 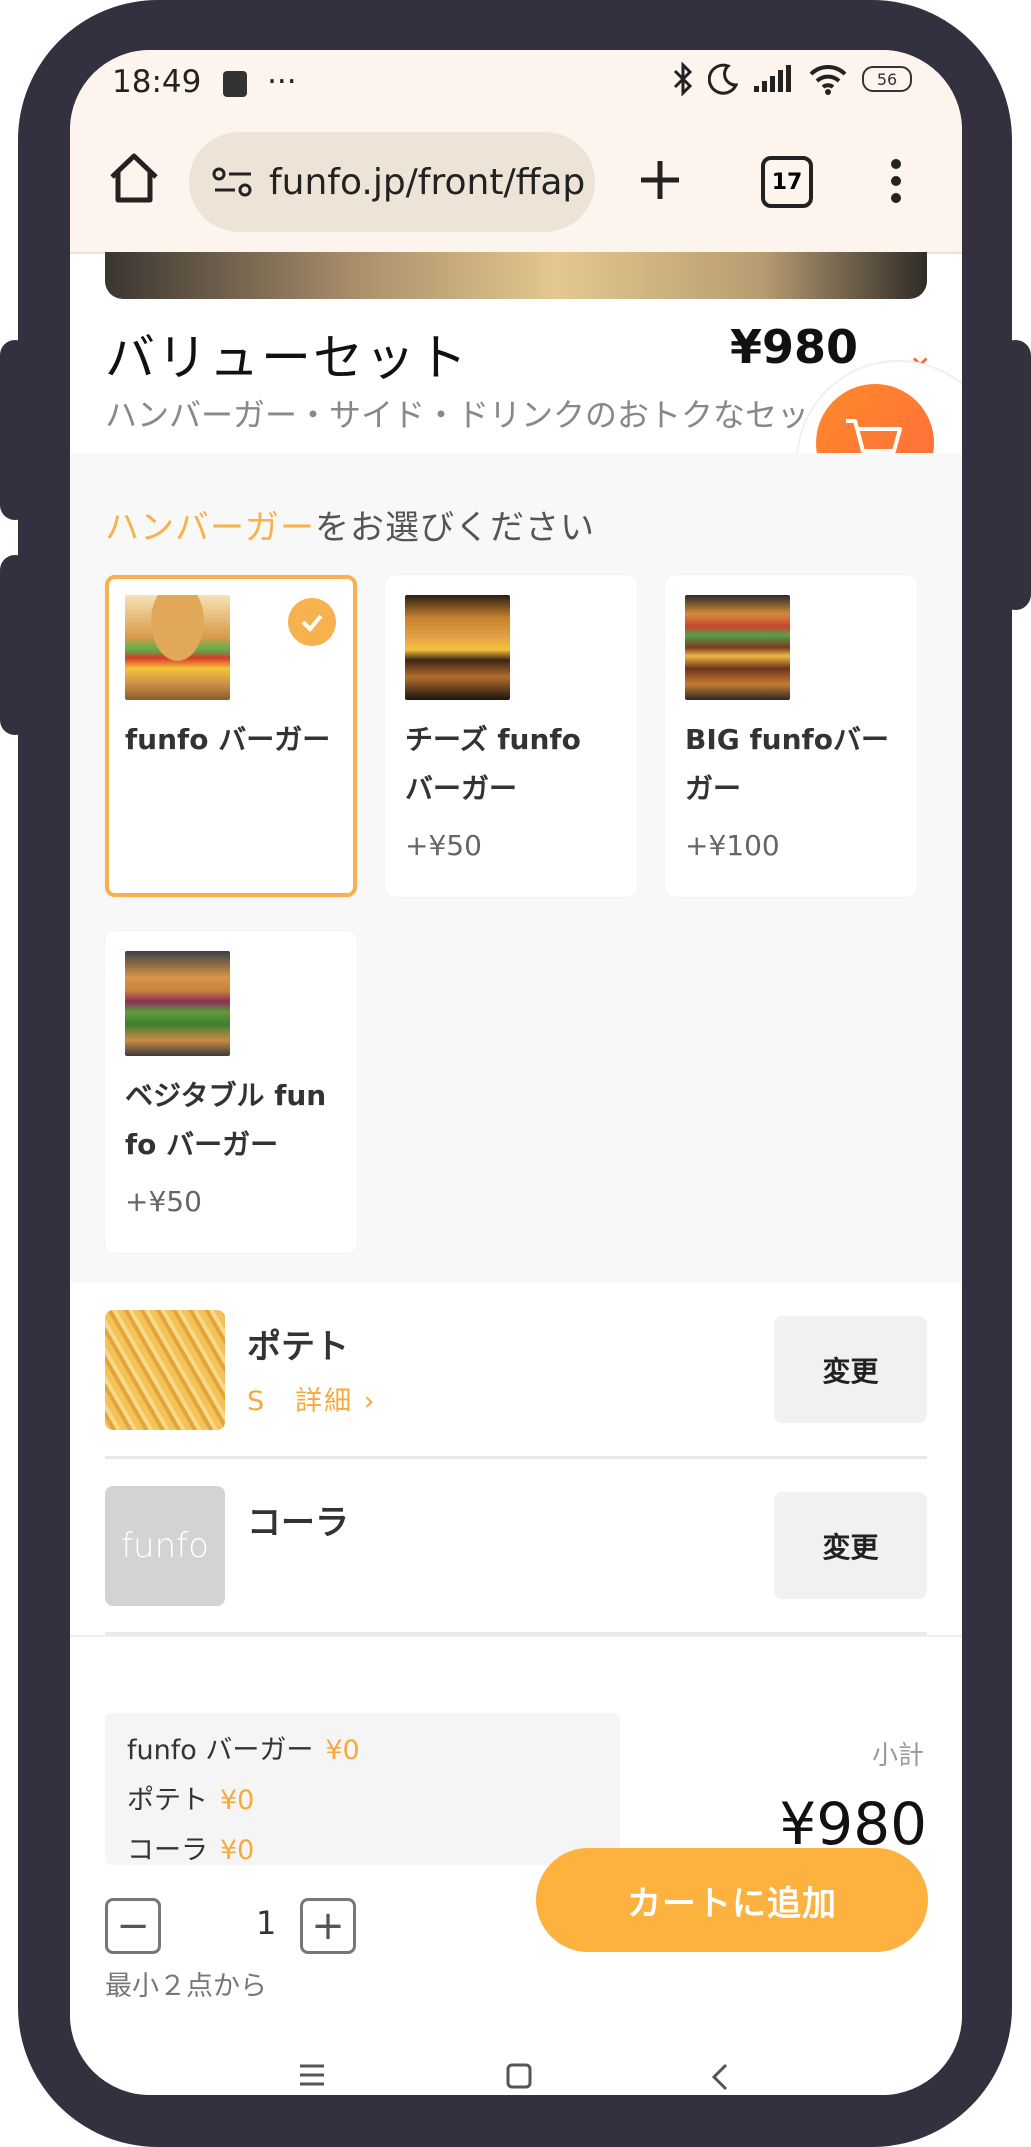 I want to click on side-name: ポテト, so click(x=298, y=1347).